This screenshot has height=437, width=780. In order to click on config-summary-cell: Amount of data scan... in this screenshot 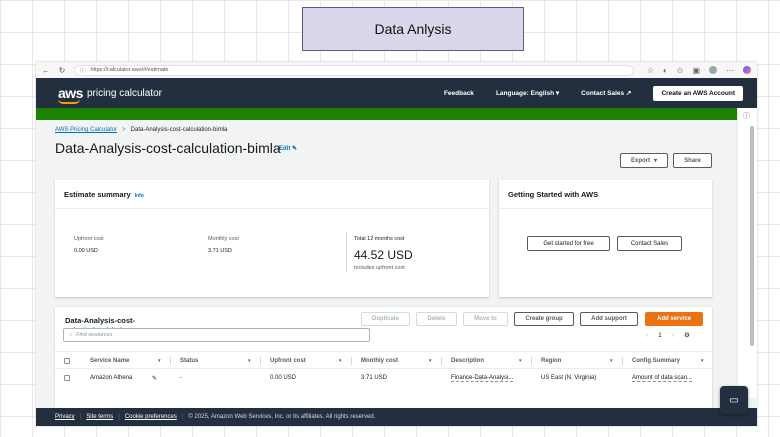, I will do `click(662, 378)`.